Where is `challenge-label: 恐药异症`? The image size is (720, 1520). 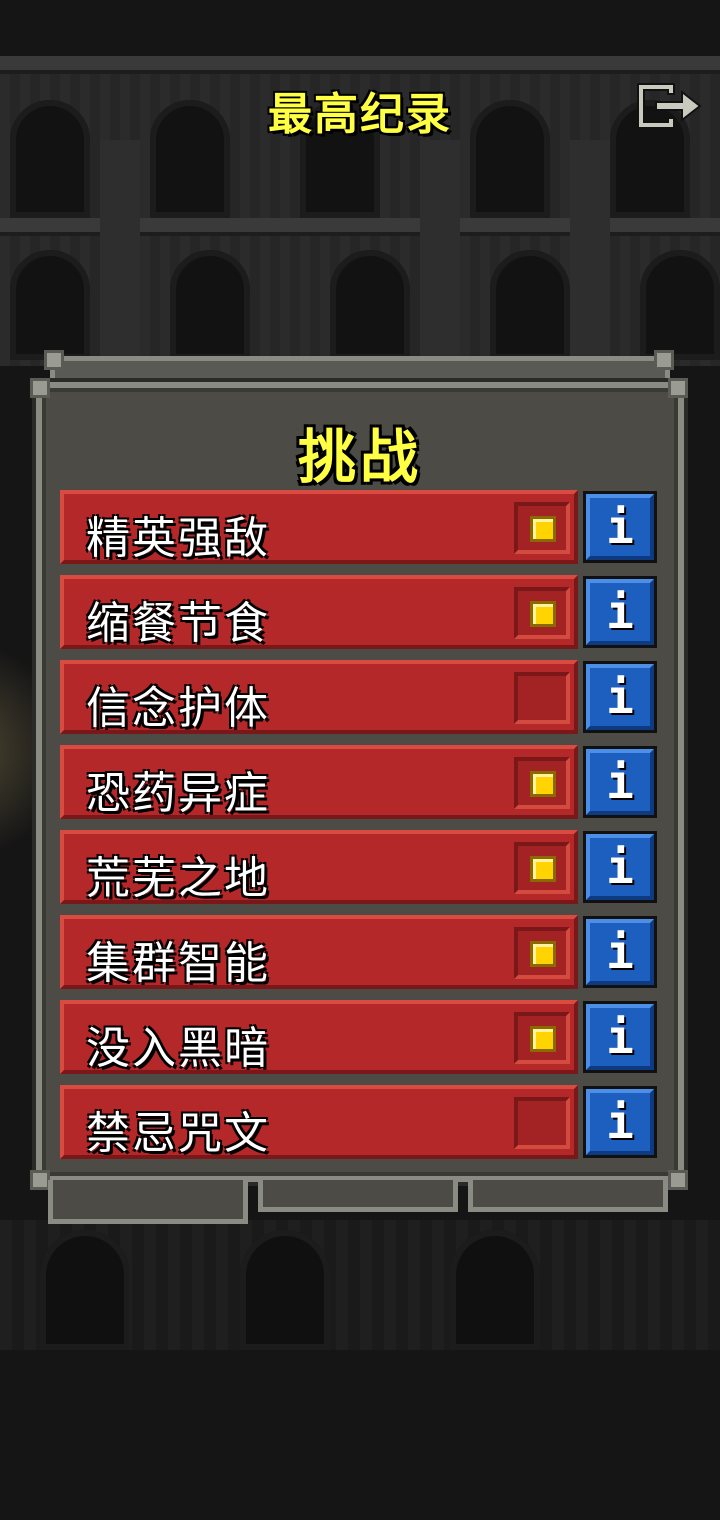 challenge-label: 恐药异症 is located at coordinates (178, 793).